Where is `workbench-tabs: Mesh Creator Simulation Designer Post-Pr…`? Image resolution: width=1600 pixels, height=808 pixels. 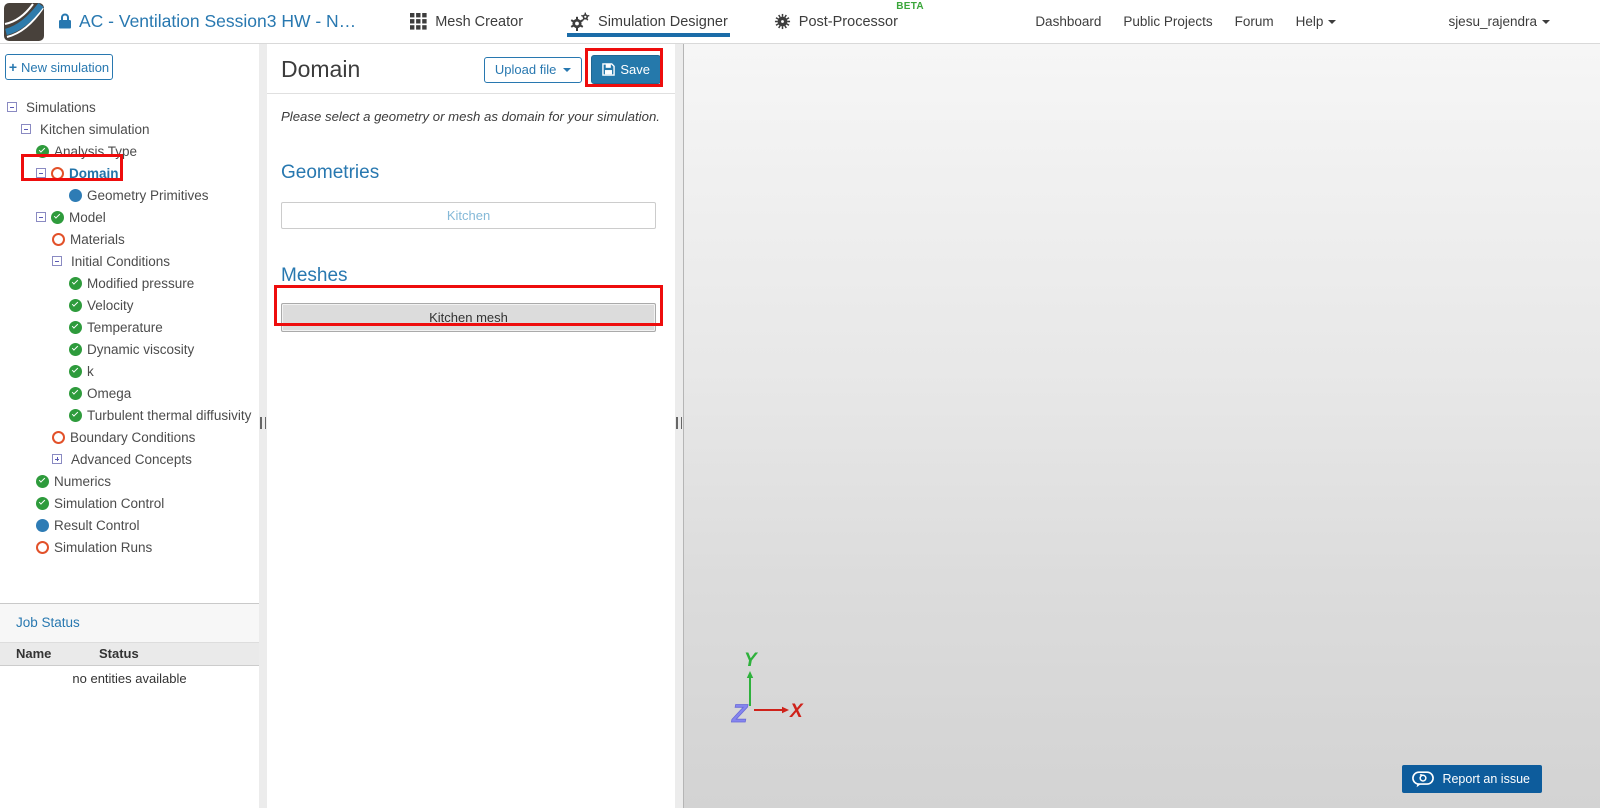 workbench-tabs: Mesh Creator Simulation Designer Post-Pr… is located at coordinates (675, 22).